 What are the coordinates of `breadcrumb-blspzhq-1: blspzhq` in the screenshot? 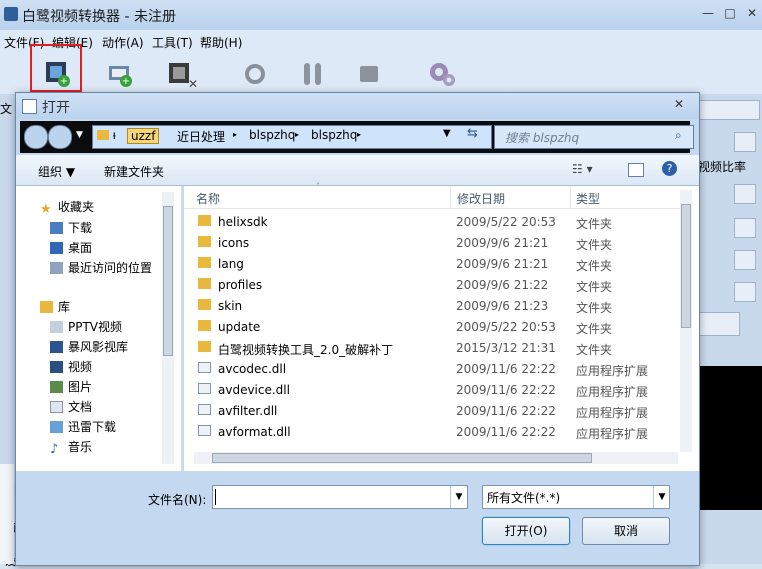 It's located at (272, 135).